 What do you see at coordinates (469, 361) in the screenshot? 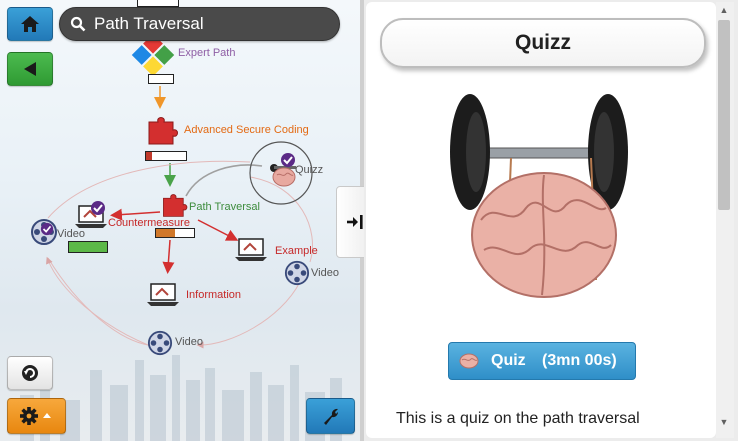
I see `brain-icon` at bounding box center [469, 361].